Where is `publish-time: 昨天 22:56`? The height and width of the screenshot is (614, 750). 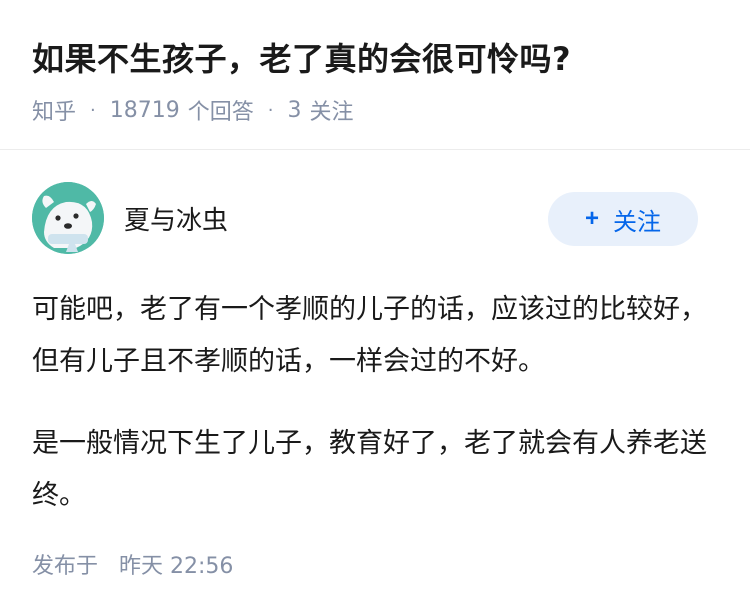 publish-time: 昨天 22:56 is located at coordinates (176, 566).